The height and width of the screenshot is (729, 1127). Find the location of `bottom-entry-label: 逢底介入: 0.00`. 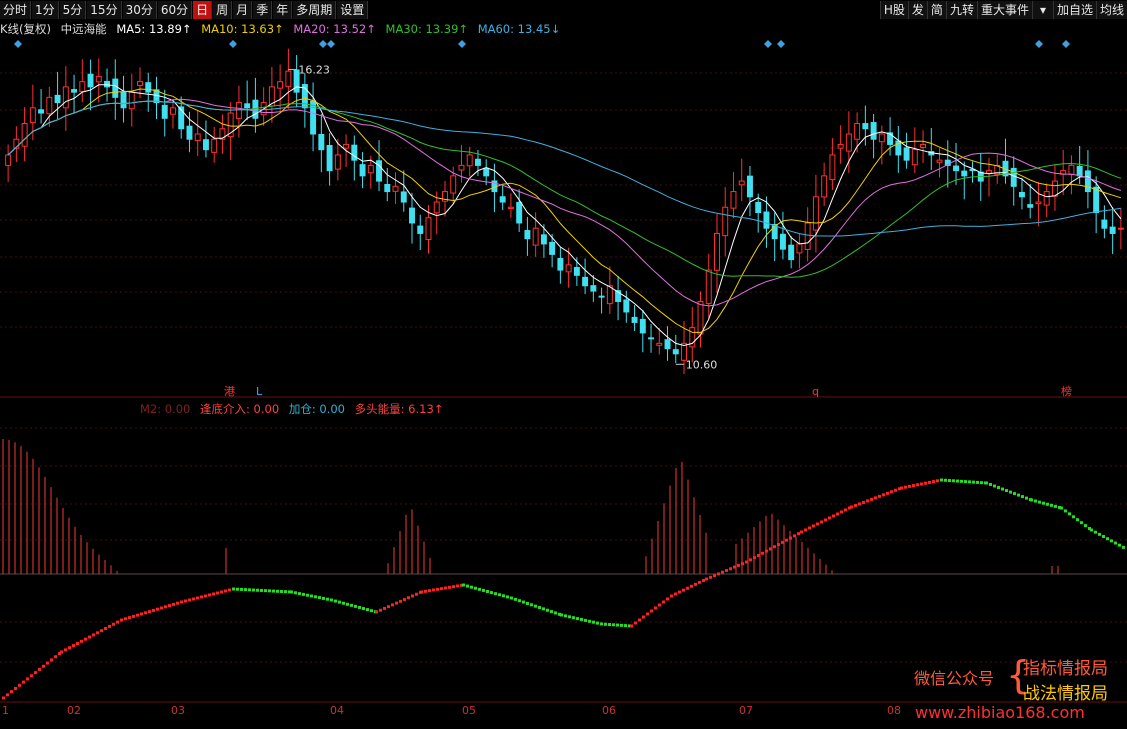

bottom-entry-label: 逢底介入: 0.00 is located at coordinates (240, 409).